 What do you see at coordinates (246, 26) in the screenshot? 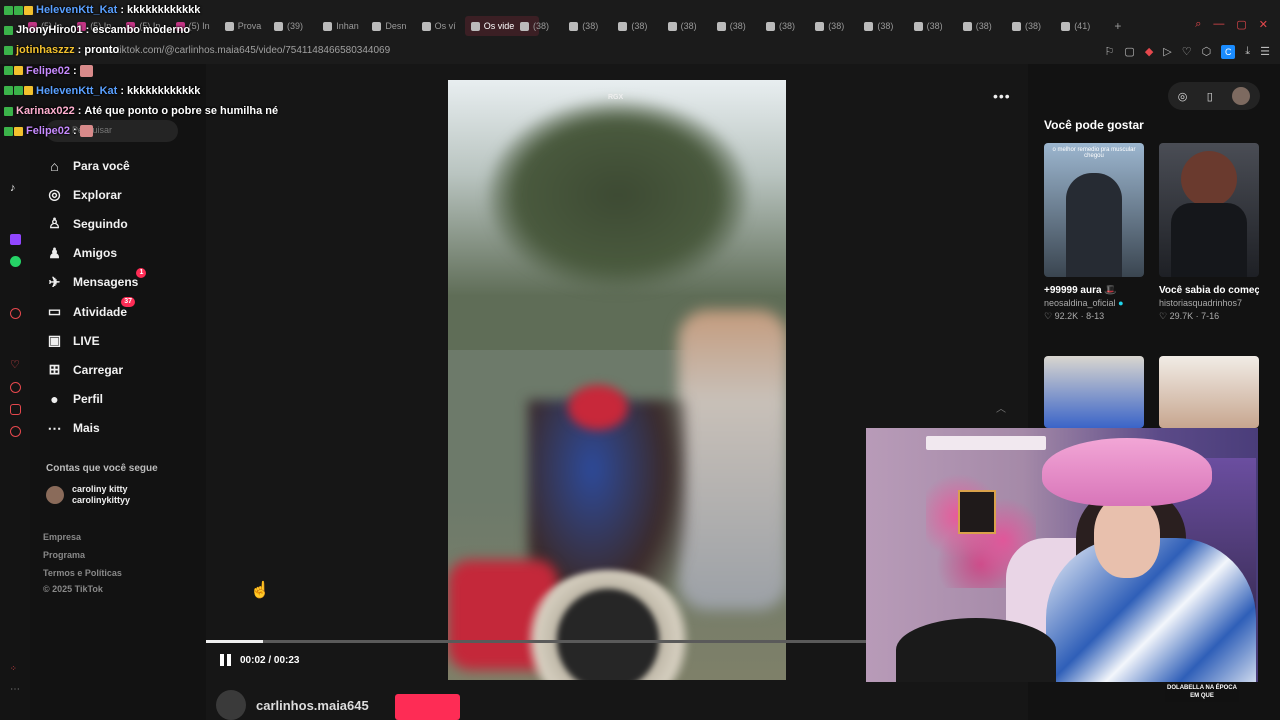
I see `browser-tab: Prova` at bounding box center [246, 26].